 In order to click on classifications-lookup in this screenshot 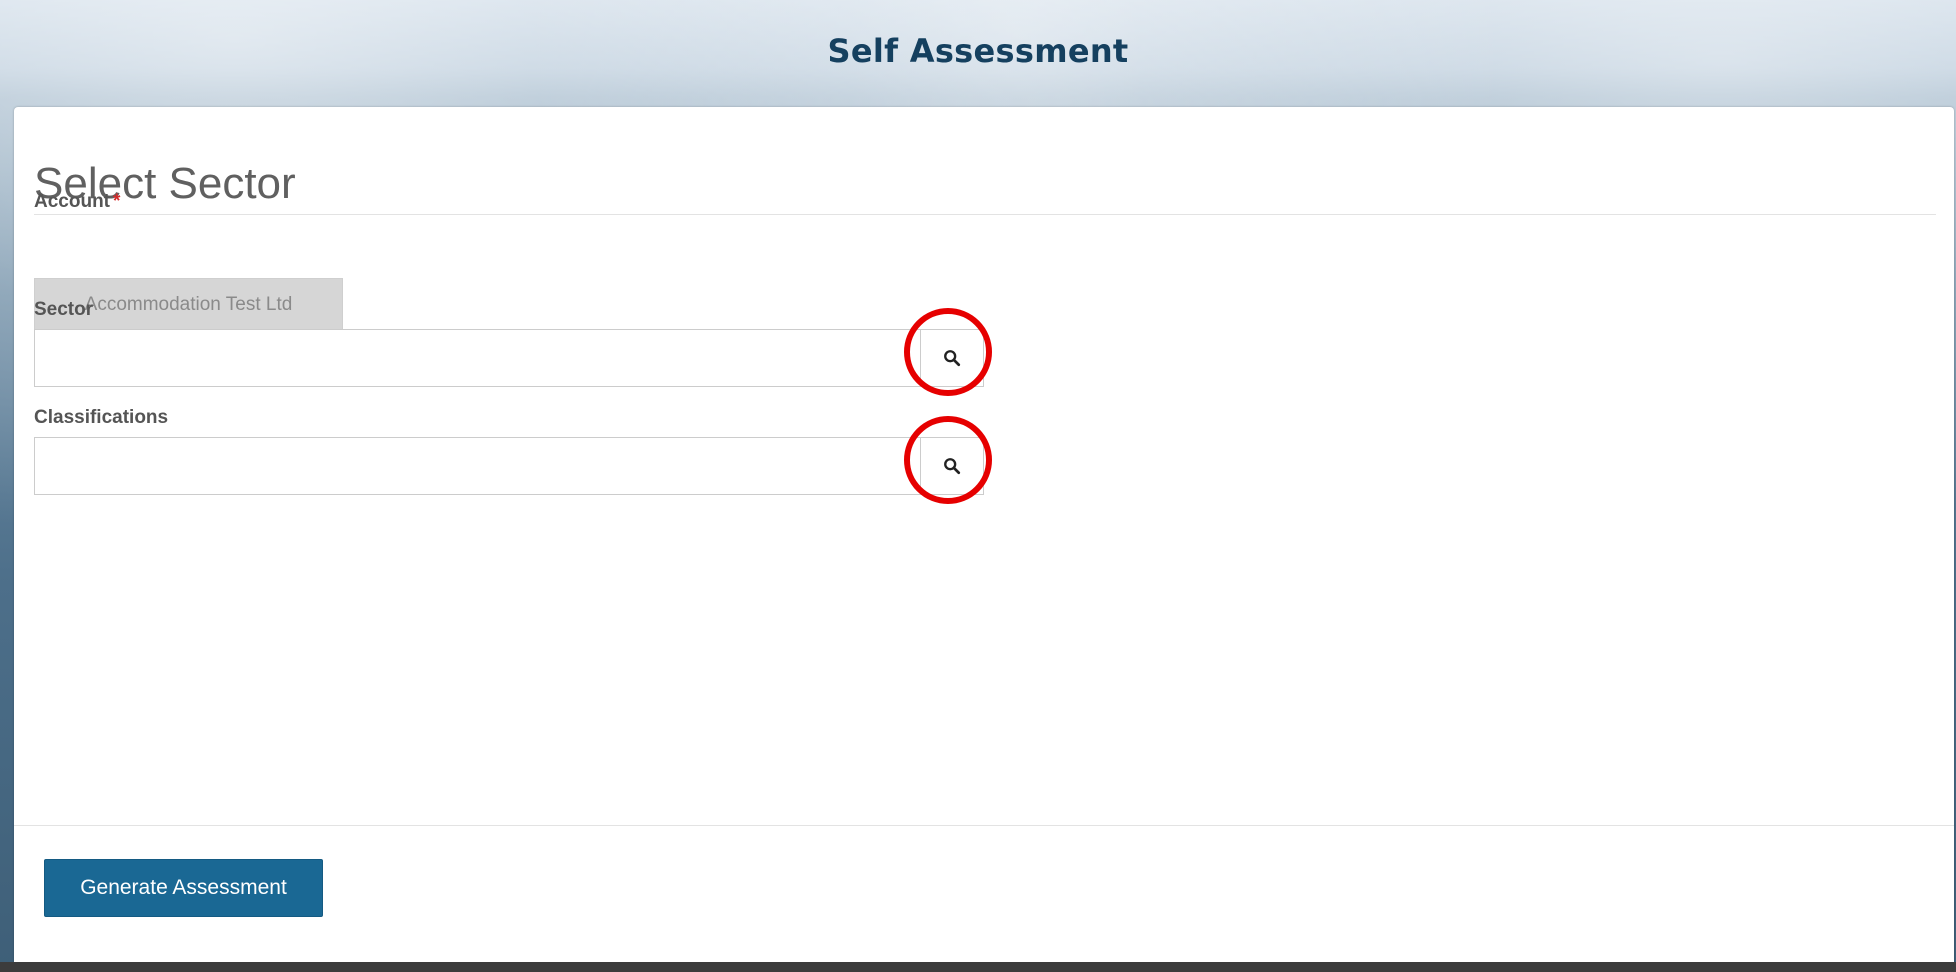, I will do `click(513, 460)`.